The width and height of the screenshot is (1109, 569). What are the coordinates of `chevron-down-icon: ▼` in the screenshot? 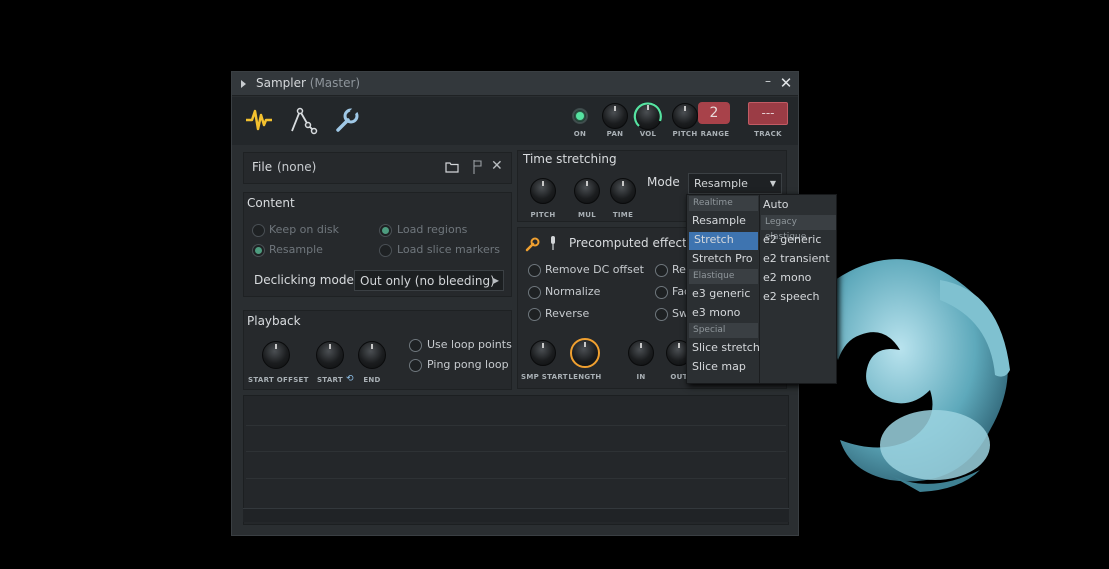 It's located at (772, 183).